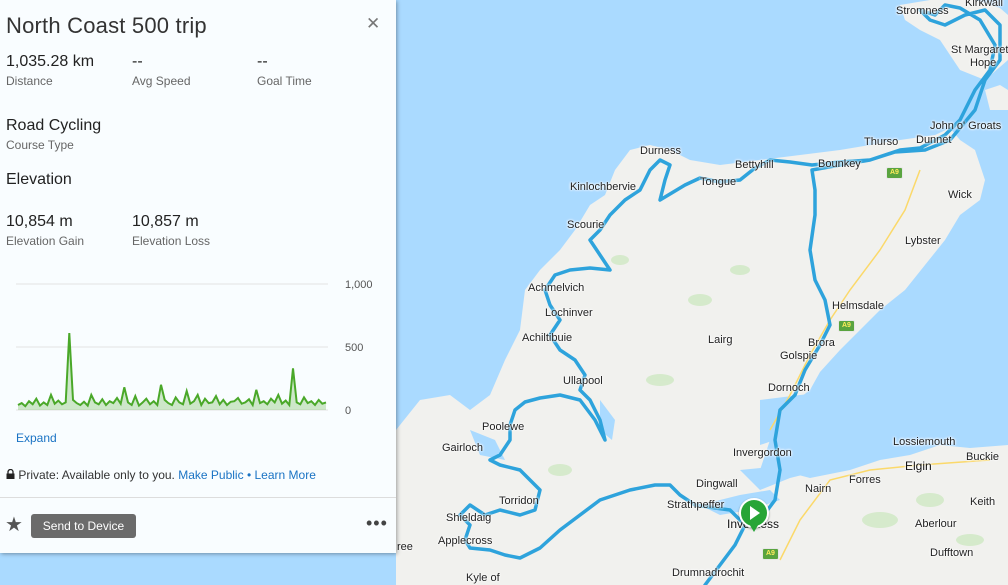  Describe the element at coordinates (936, 524) in the screenshot. I see `map-label: Aberlour` at that location.